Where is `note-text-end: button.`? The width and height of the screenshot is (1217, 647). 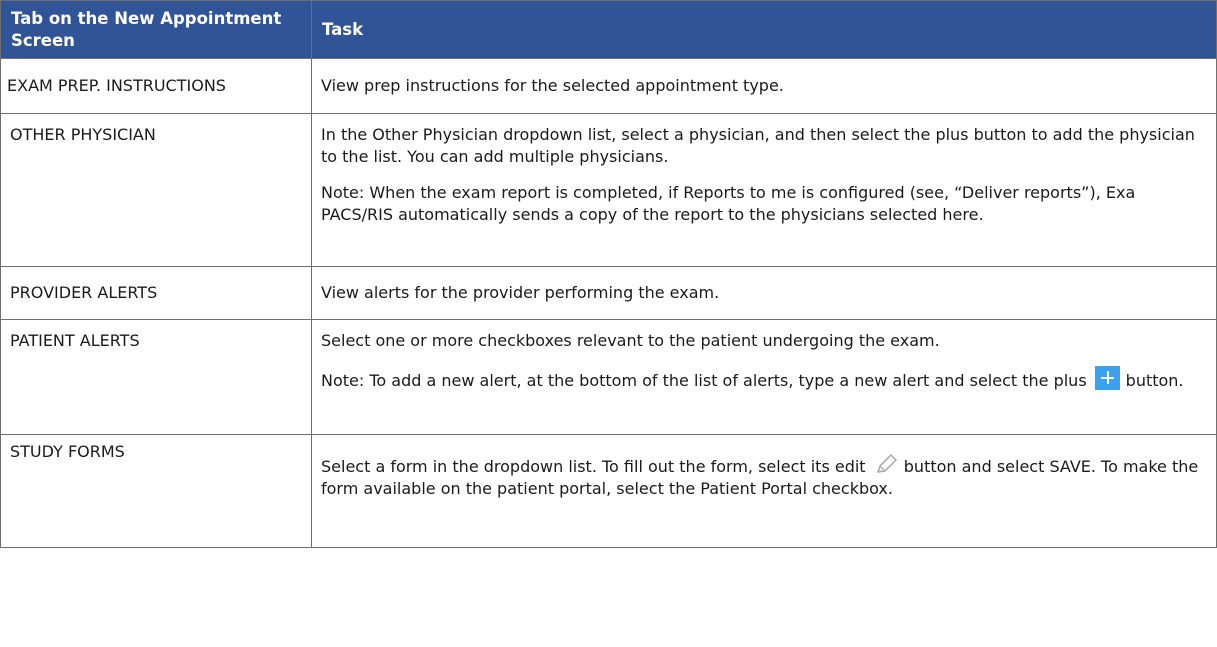 note-text-end: button. is located at coordinates (1154, 380).